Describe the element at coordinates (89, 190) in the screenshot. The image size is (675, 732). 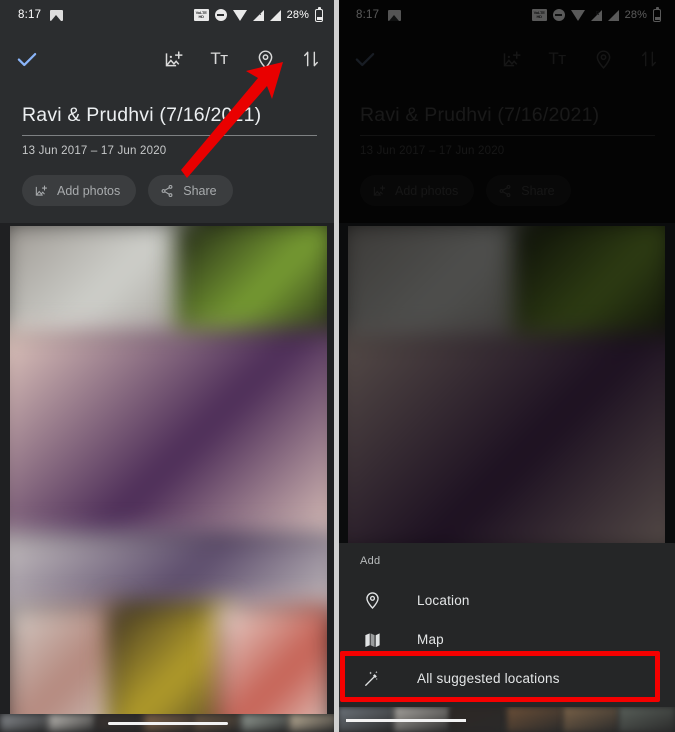
I see `add-photos-chip-label: Add photos` at that location.